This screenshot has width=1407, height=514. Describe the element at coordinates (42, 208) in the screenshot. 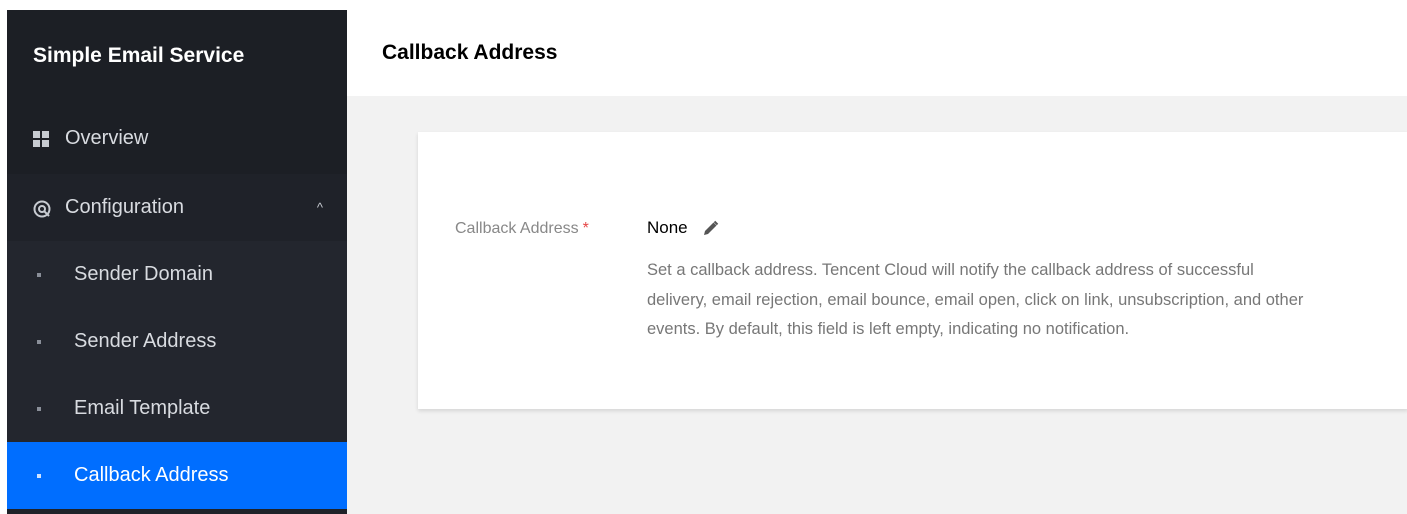

I see `settings-circle-icon` at that location.